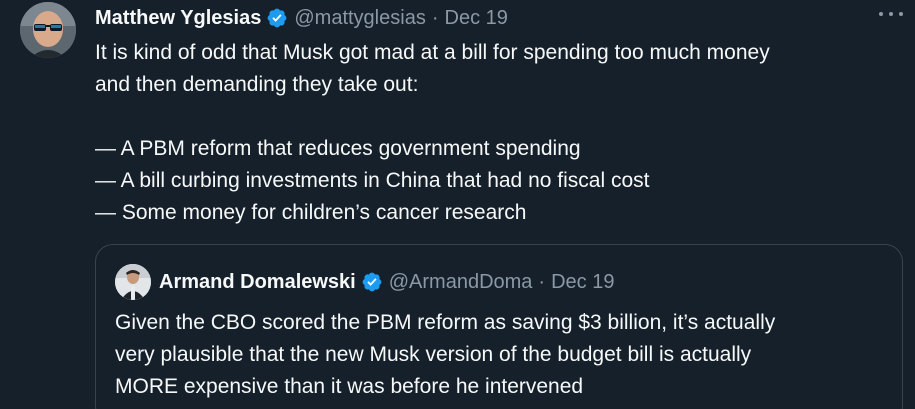 The width and height of the screenshot is (915, 409). Describe the element at coordinates (257, 281) in the screenshot. I see `quoted-author-display-name: Armand Domalewski` at that location.